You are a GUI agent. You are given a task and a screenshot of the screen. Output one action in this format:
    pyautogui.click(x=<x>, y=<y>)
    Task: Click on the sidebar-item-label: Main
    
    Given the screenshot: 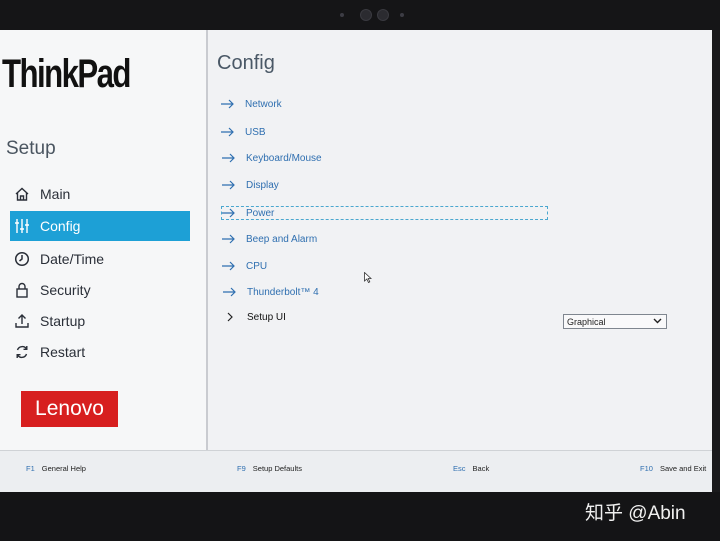 What is the action you would take?
    pyautogui.click(x=55, y=194)
    